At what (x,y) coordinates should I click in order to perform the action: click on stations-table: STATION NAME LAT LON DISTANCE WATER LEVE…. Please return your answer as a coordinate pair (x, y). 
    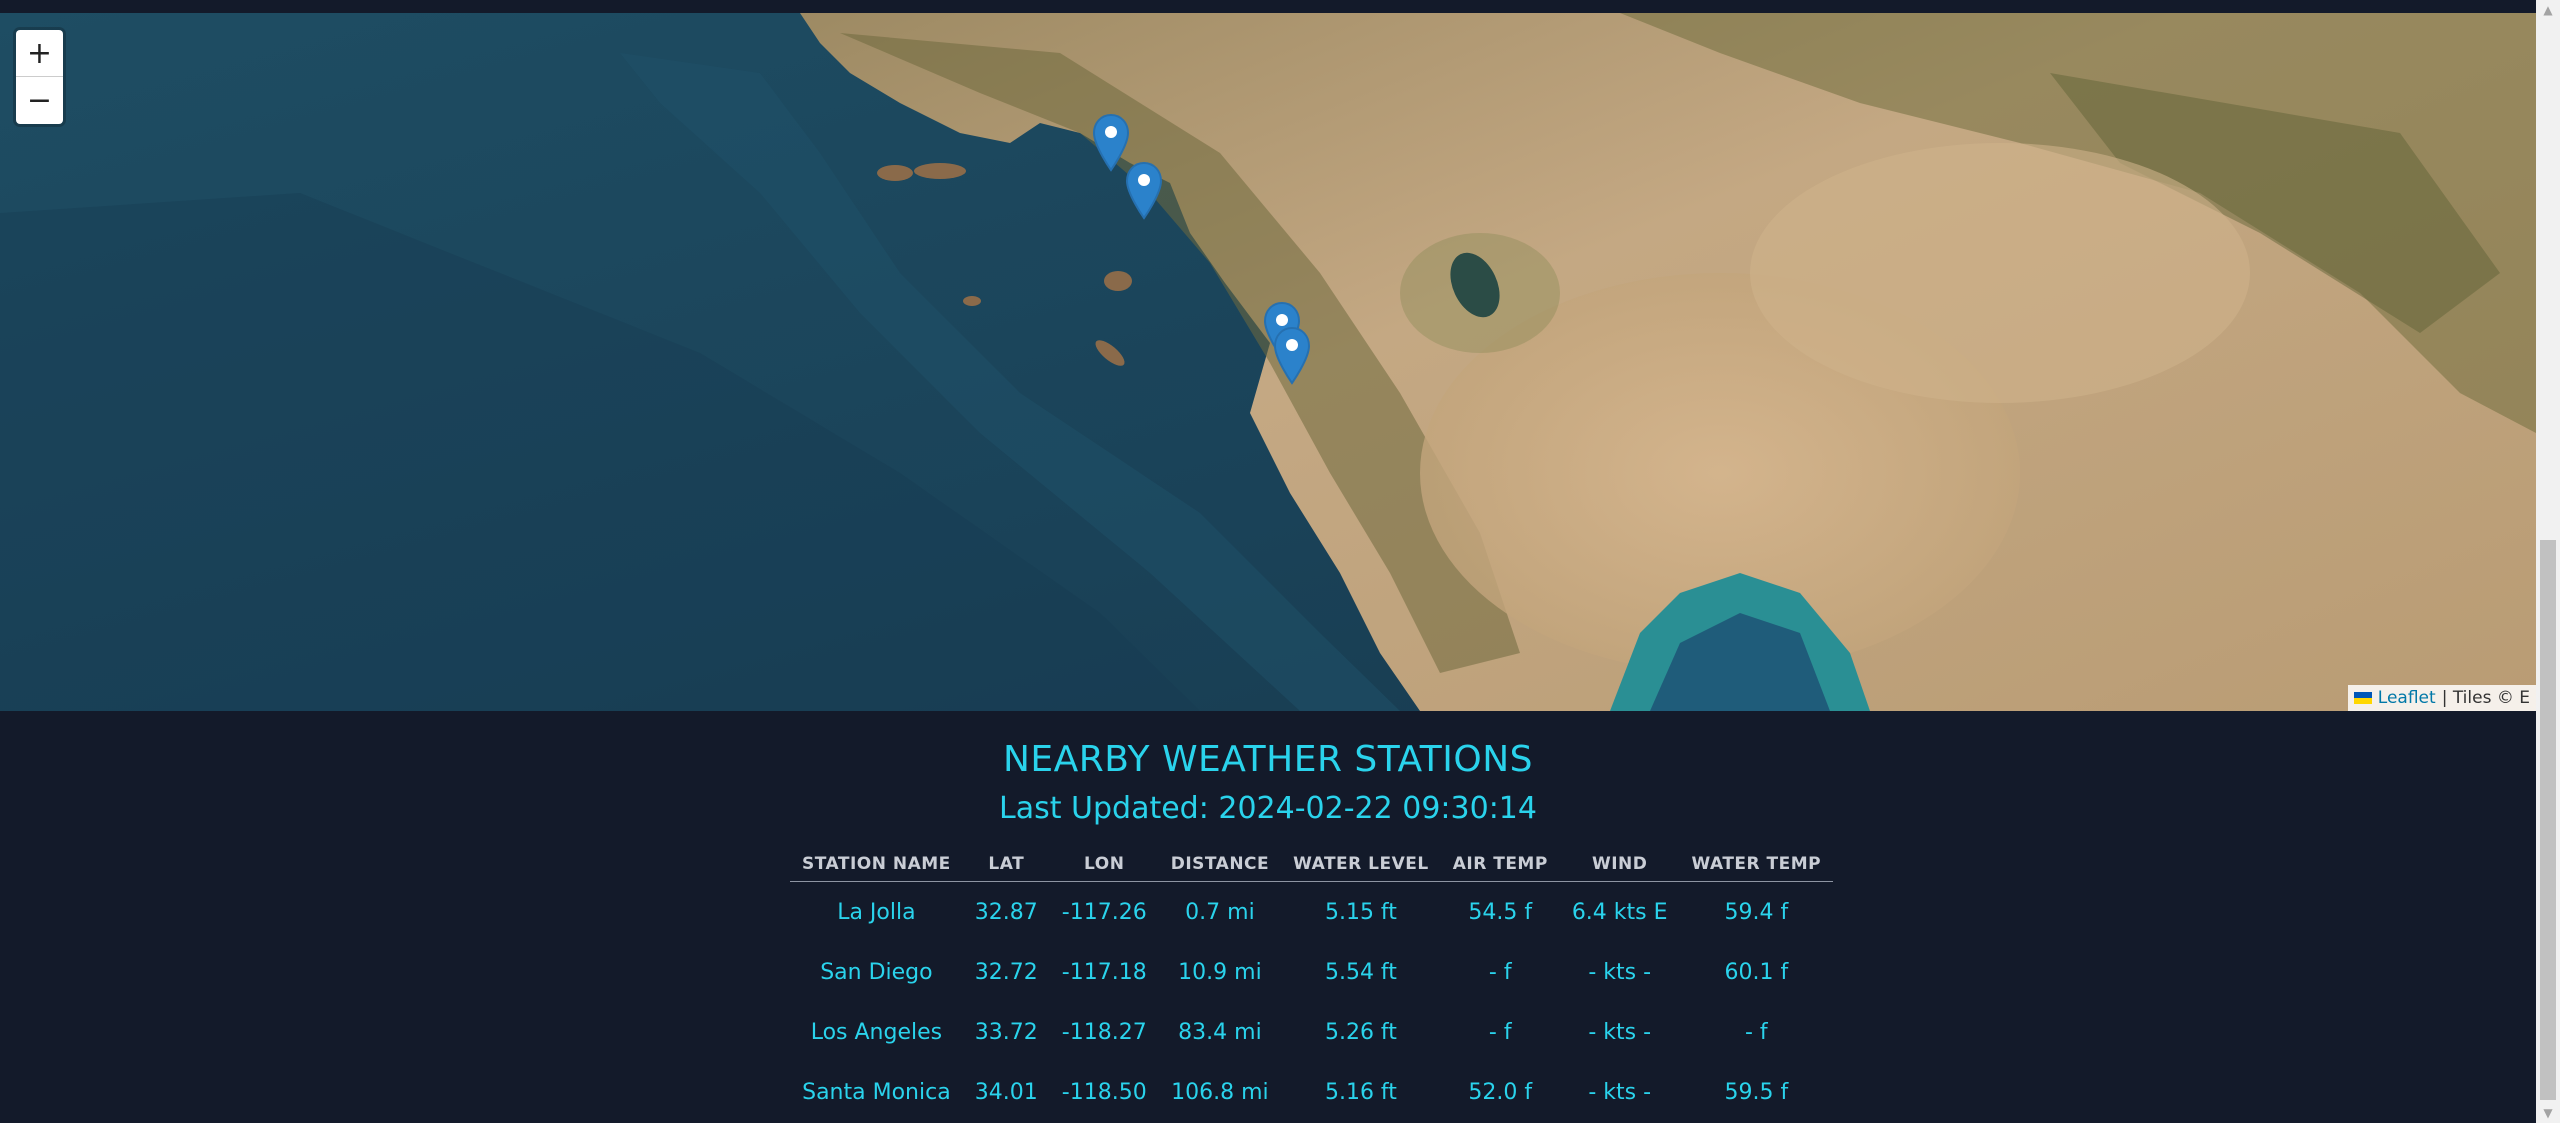
    Looking at the image, I should click on (1312, 986).